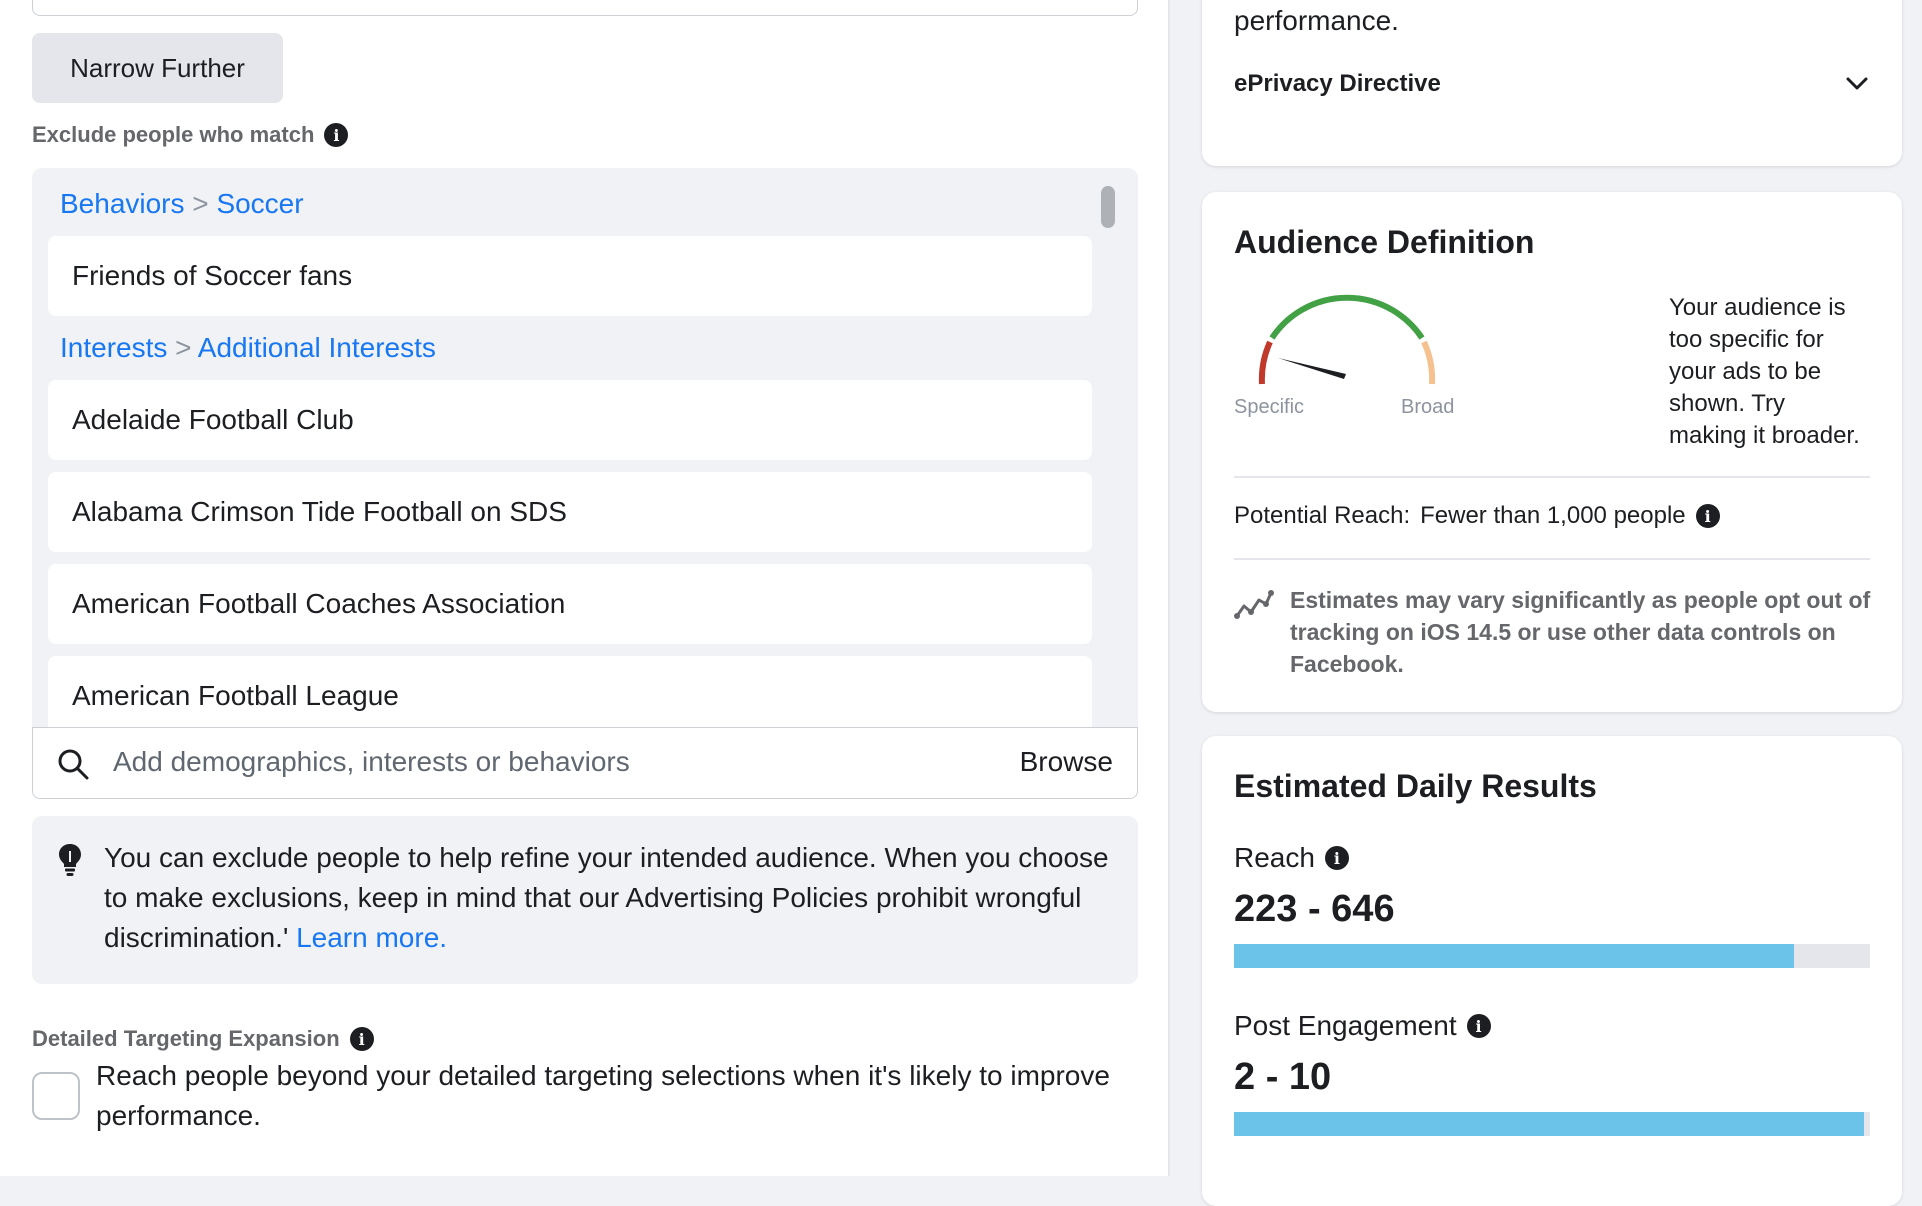  Describe the element at coordinates (585, 8) in the screenshot. I see `include-input-box` at that location.